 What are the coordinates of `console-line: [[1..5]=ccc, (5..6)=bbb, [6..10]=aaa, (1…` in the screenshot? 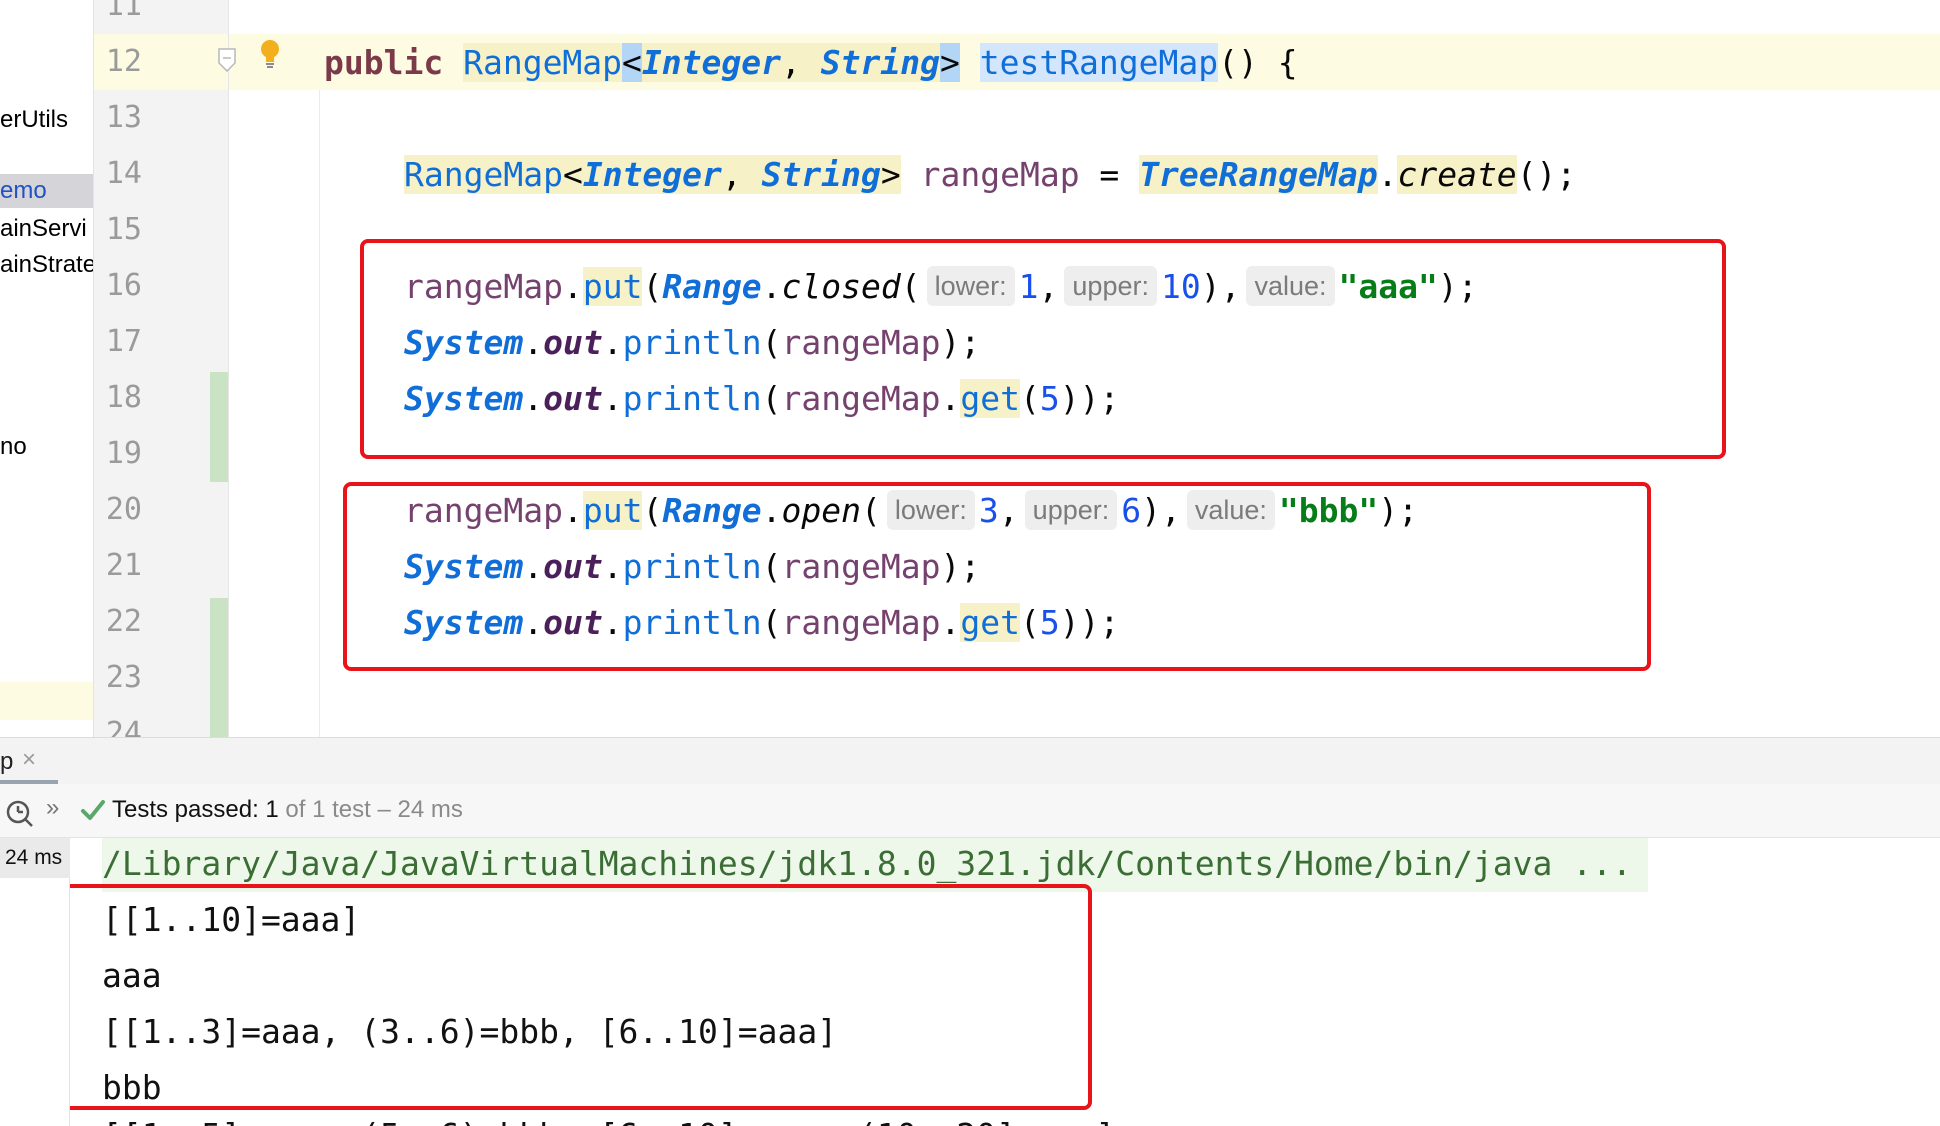 It's located at (608, 1117).